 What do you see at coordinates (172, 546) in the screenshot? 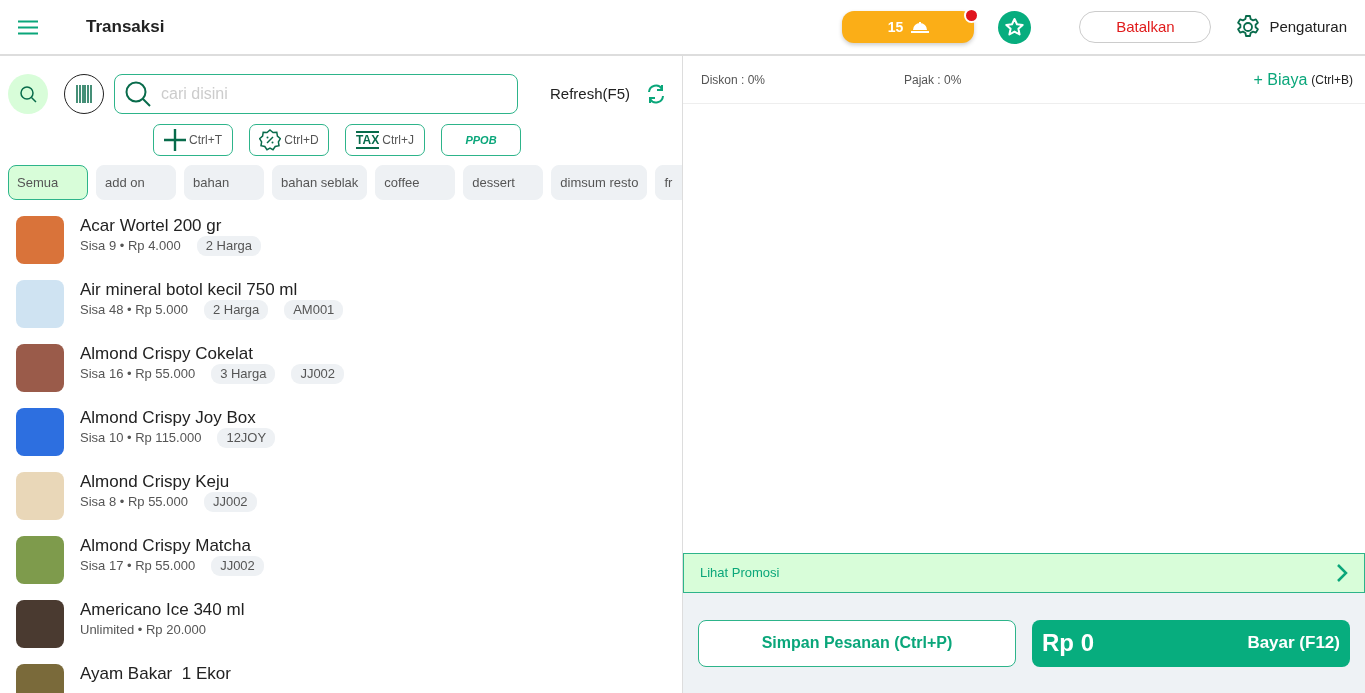
I see `product-name: Almond Crispy Matcha` at bounding box center [172, 546].